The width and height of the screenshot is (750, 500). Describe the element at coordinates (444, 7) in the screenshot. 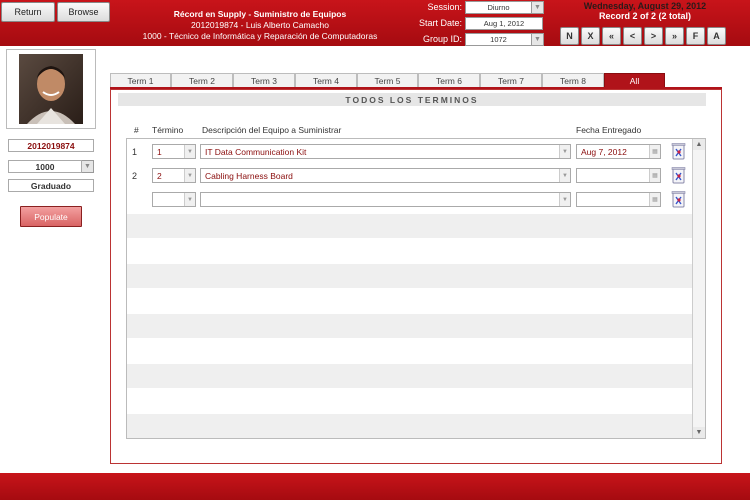

I see `session-label: Session:` at that location.